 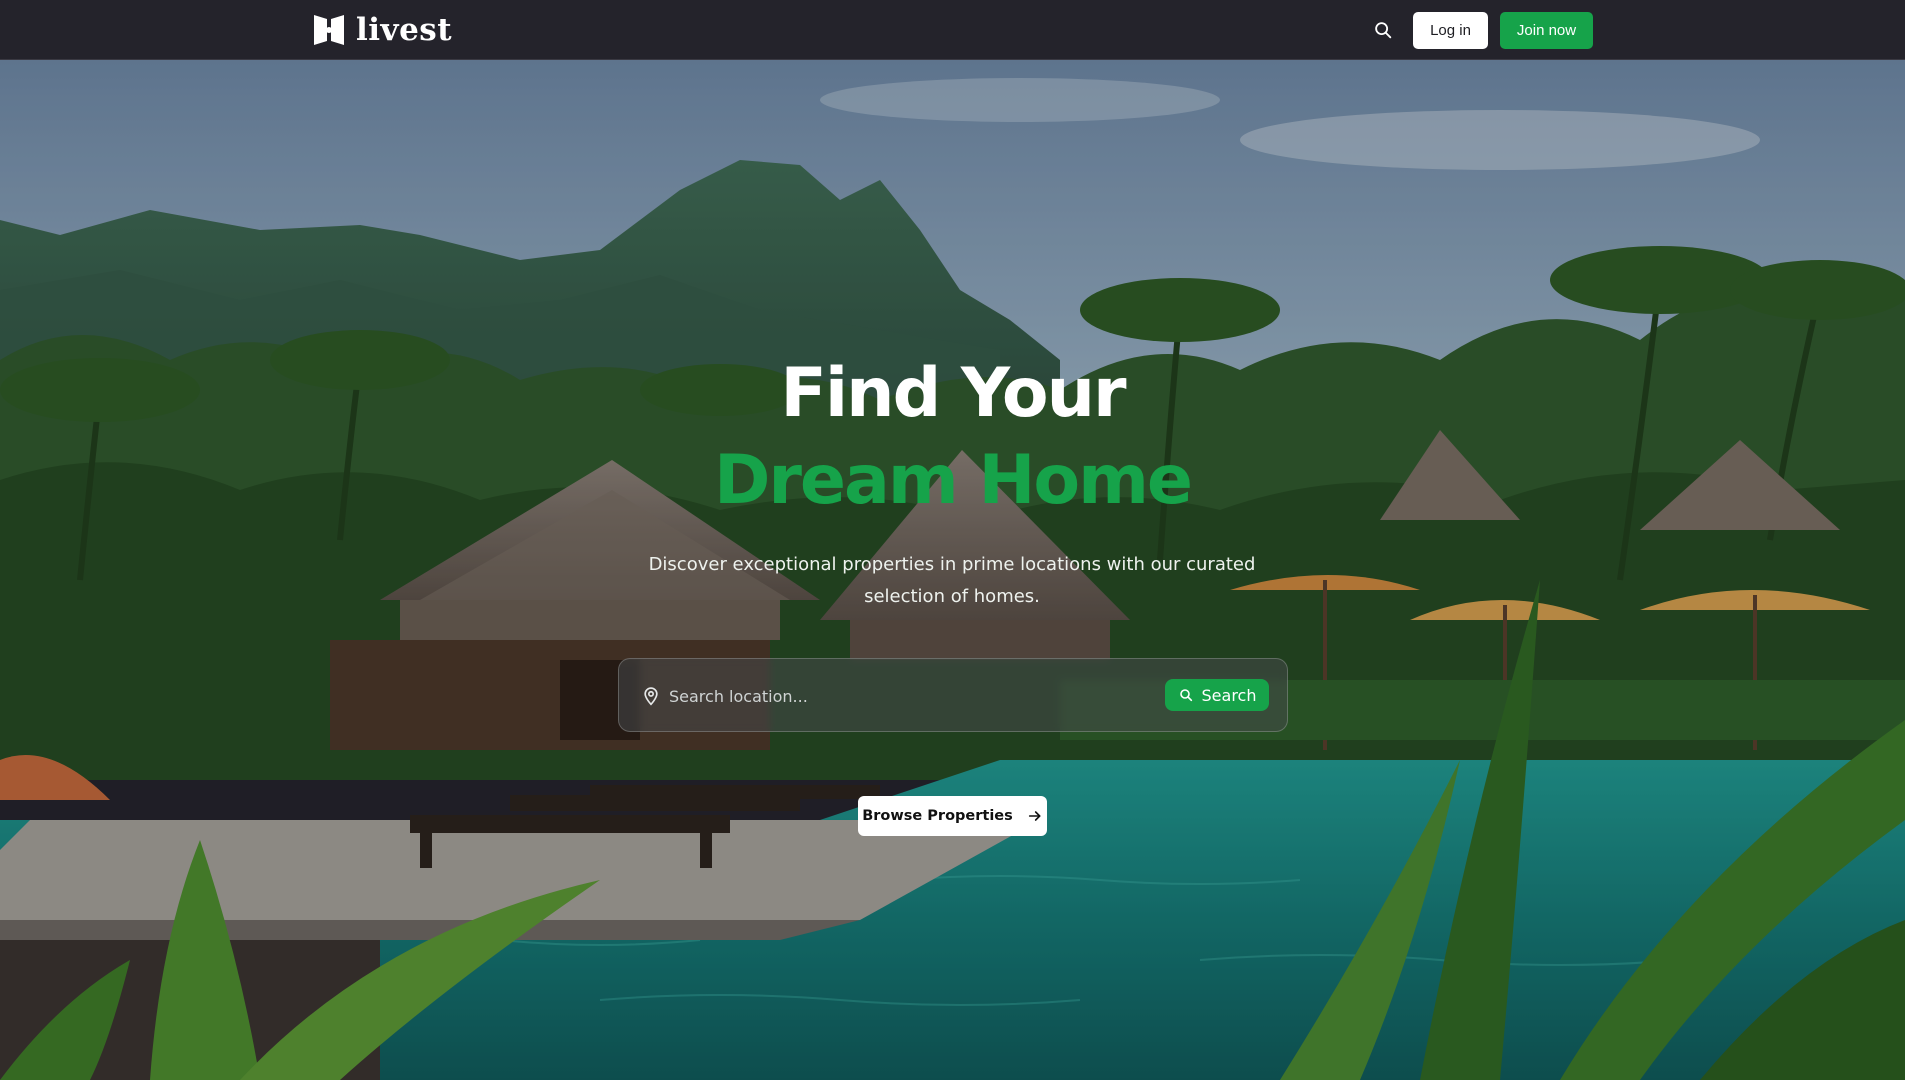 I want to click on hero-headline-line2: Dream Home, so click(x=953, y=480).